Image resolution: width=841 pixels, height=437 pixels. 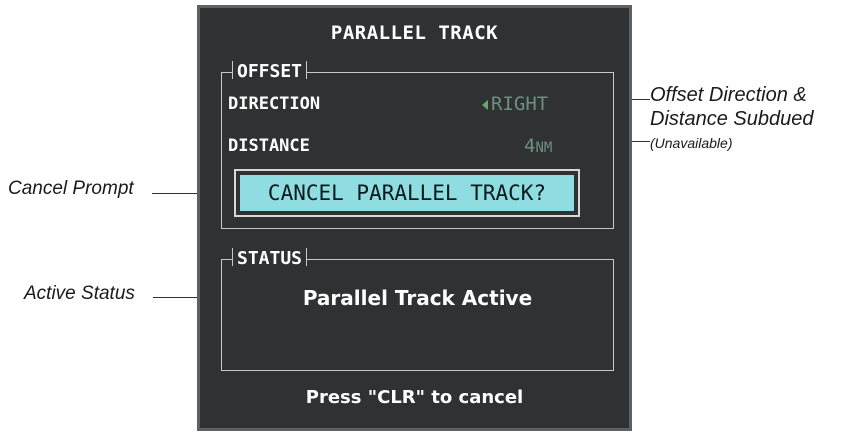 What do you see at coordinates (520, 104) in the screenshot?
I see `direction-value-text: RIGHT` at bounding box center [520, 104].